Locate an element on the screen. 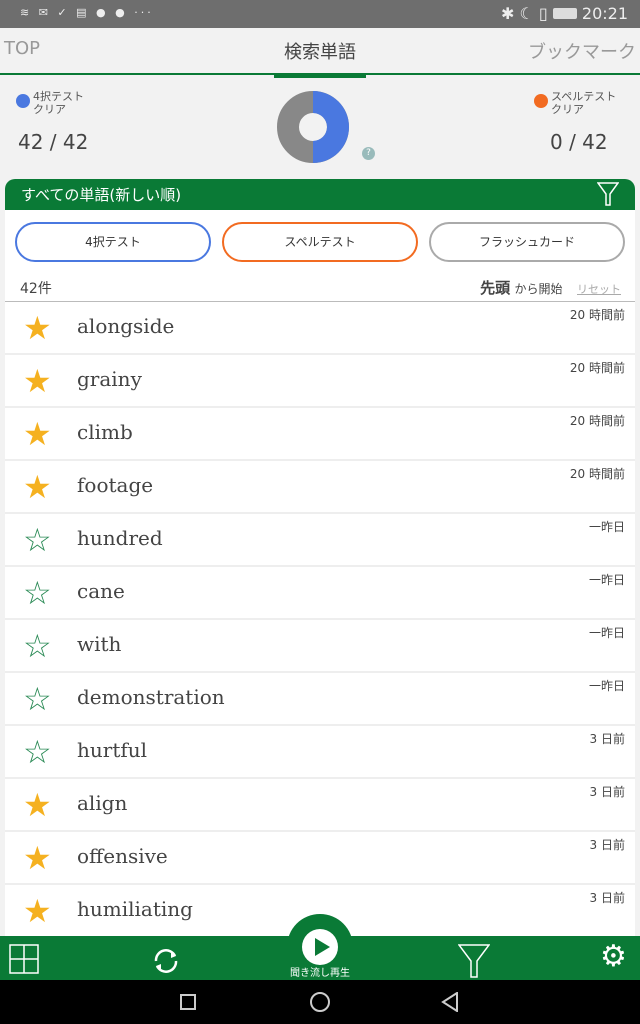 The width and height of the screenshot is (640, 1024). battery-icon is located at coordinates (564, 13).